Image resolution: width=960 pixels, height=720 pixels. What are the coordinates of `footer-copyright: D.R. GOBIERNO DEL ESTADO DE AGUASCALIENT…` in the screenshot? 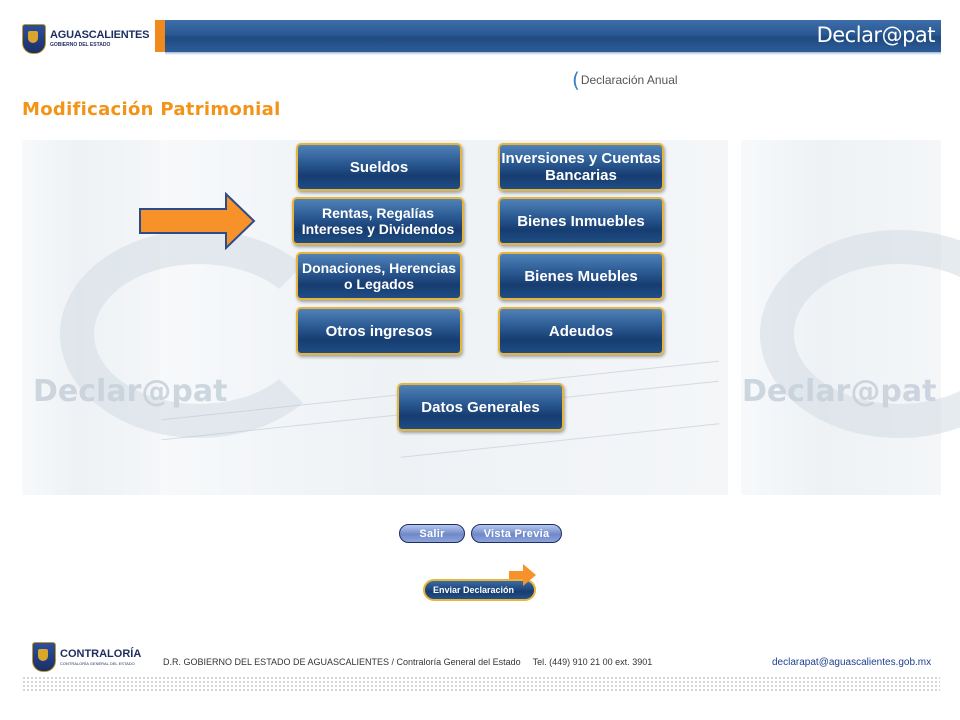 It's located at (342, 662).